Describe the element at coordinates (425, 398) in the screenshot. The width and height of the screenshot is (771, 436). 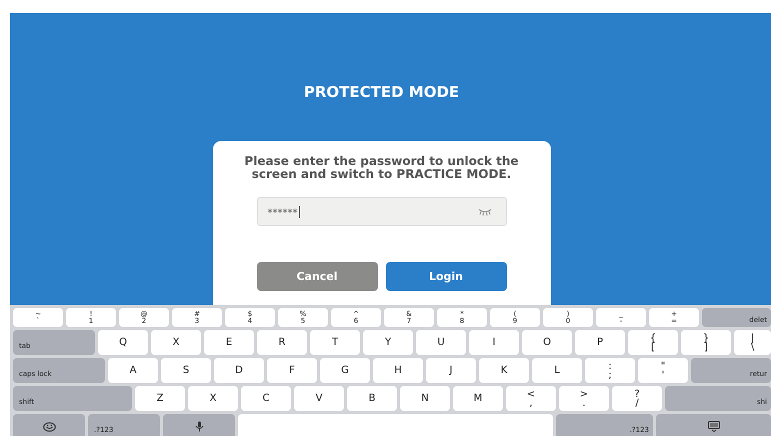
I see `key: N` at that location.